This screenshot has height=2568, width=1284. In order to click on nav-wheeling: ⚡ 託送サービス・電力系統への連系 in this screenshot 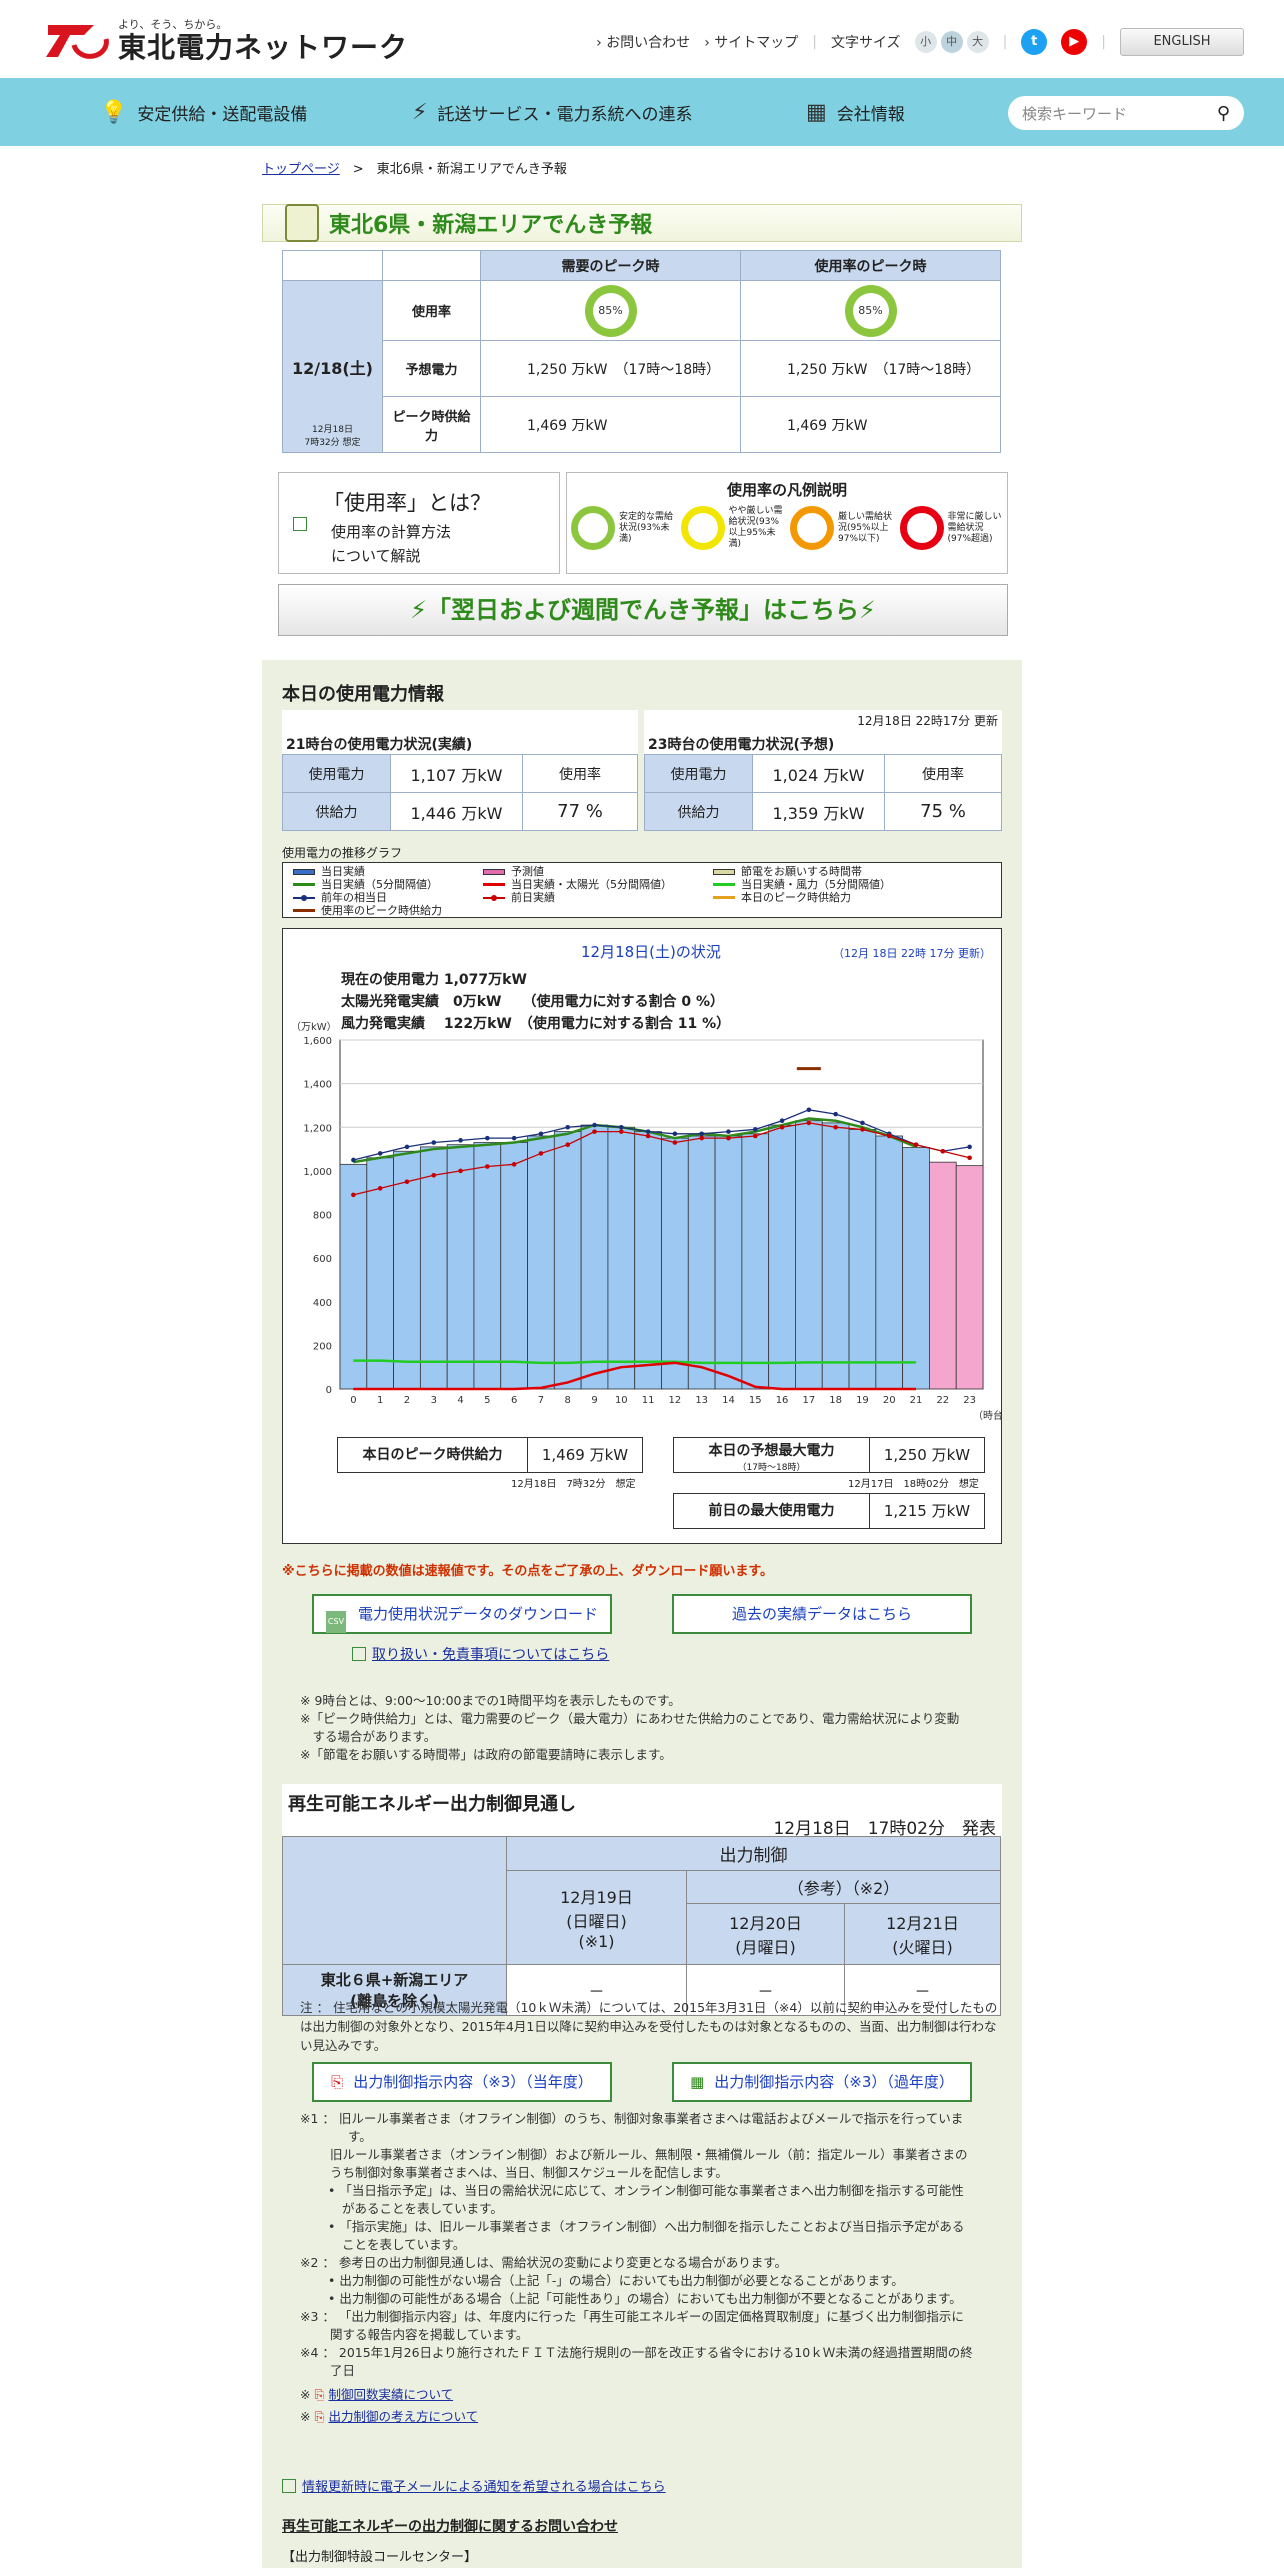, I will do `click(552, 112)`.